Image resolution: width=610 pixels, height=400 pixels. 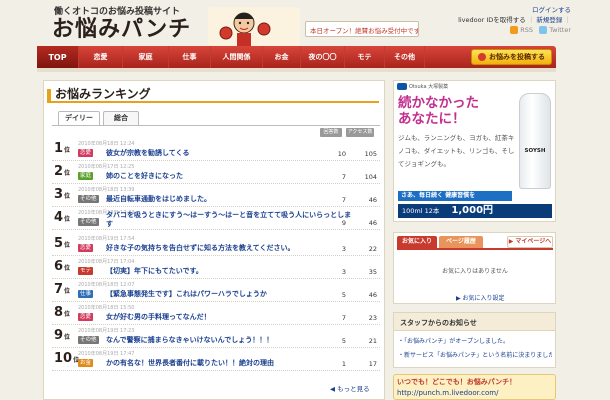 What do you see at coordinates (350, 388) in the screenshot?
I see `more-link: ◀ もっと見る` at bounding box center [350, 388].